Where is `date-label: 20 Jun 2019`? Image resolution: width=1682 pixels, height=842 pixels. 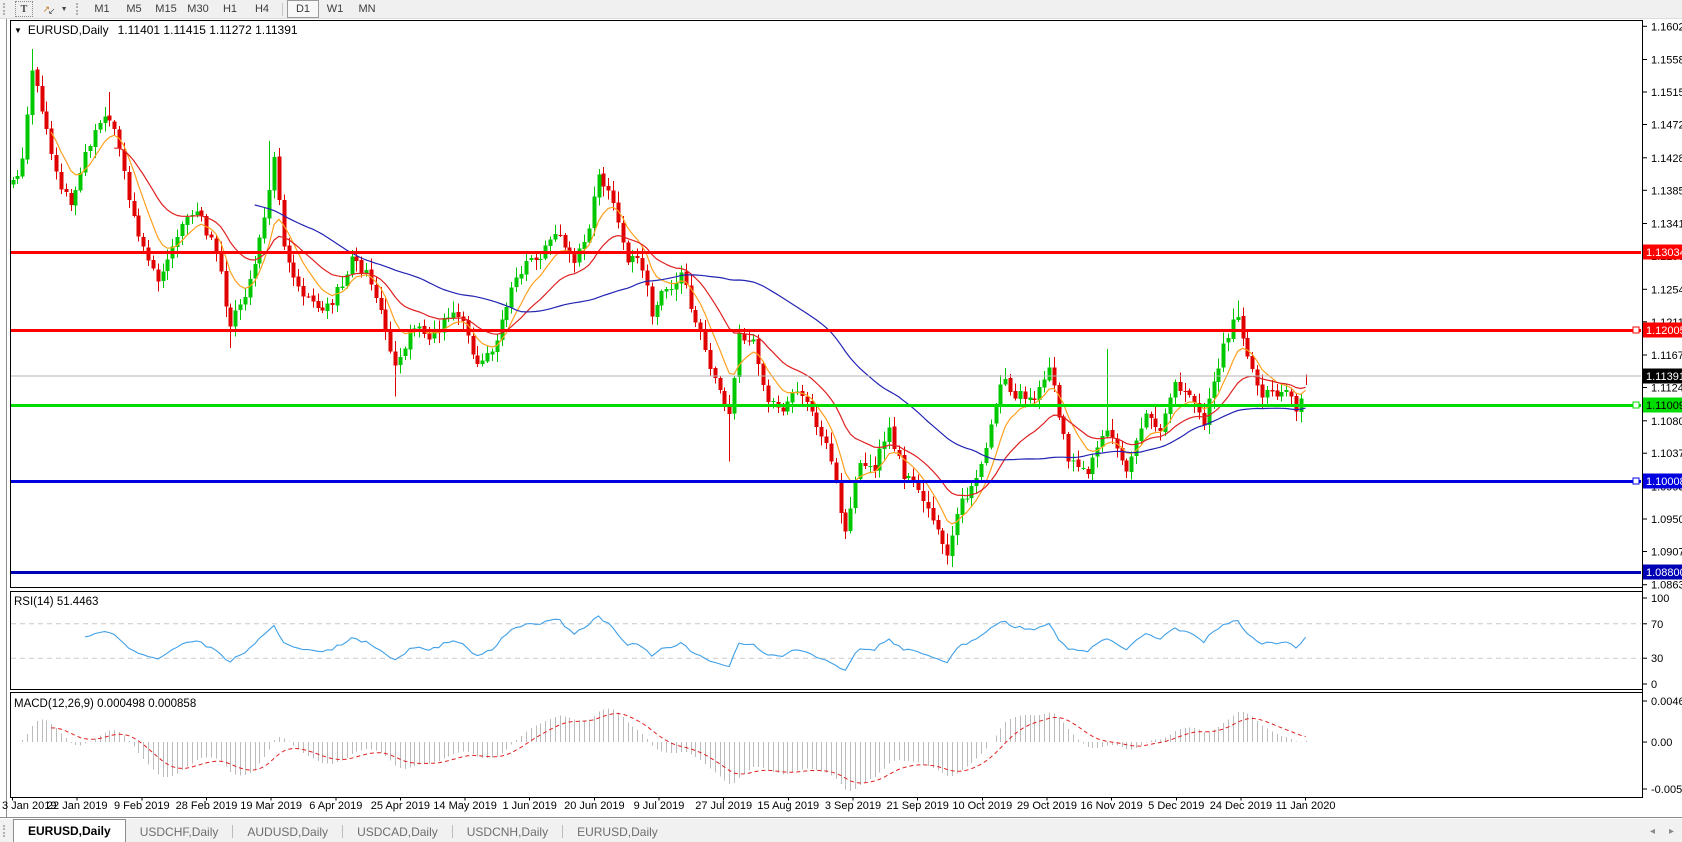 date-label: 20 Jun 2019 is located at coordinates (594, 806).